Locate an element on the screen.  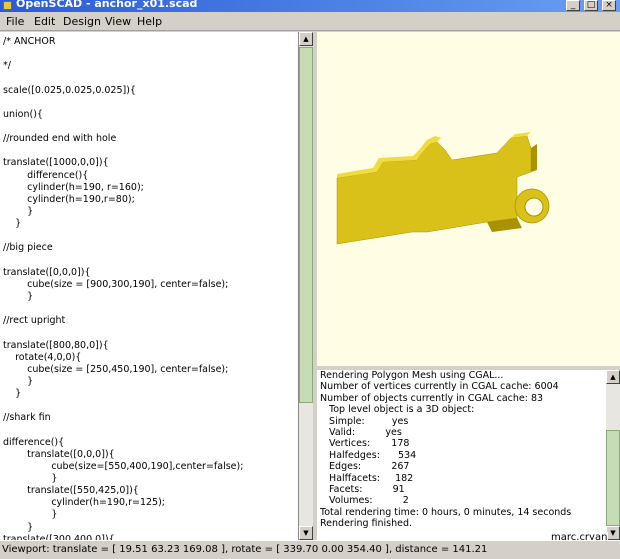
close-button: × is located at coordinates (609, 5).